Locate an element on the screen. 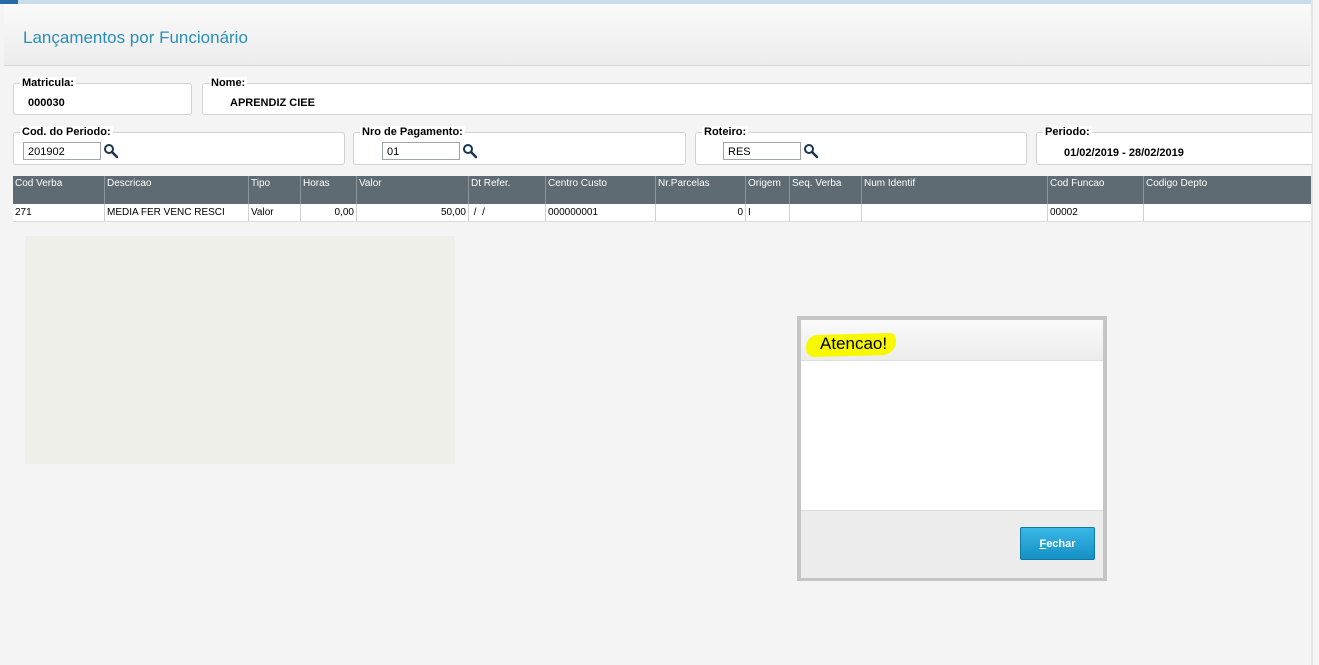  fechar-button: Fechar is located at coordinates (1057, 543).